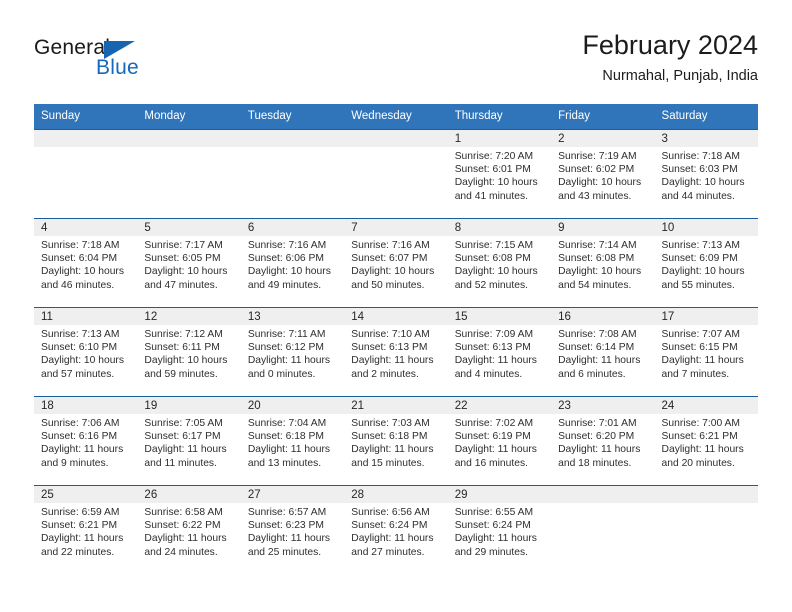 The height and width of the screenshot is (612, 792). What do you see at coordinates (79, 526) in the screenshot?
I see `sunset-text: Sunset: 6:21 PM` at bounding box center [79, 526].